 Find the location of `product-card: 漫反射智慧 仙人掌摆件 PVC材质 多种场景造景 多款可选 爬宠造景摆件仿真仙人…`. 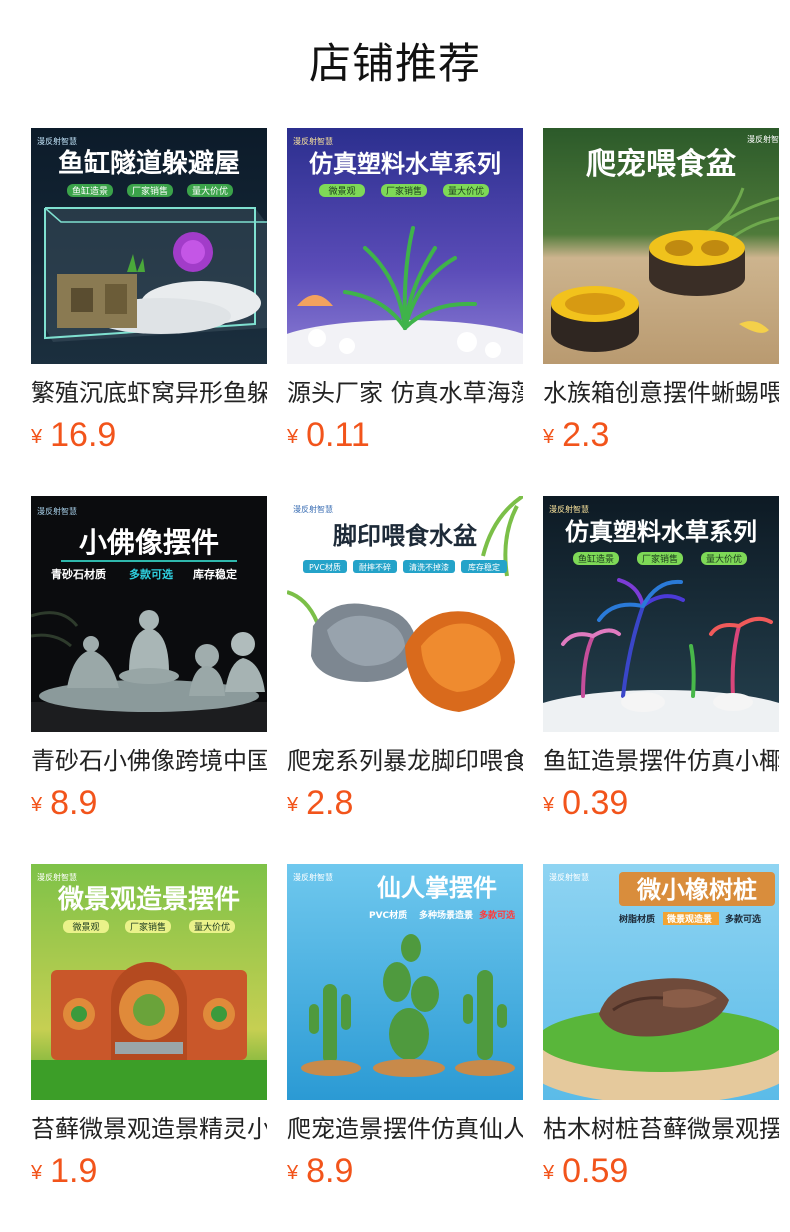

product-card: 漫反射智慧 仙人掌摆件 PVC材质 多种场景造景 多款可选 爬宠造景摆件仿真仙人… is located at coordinates (405, 1027).